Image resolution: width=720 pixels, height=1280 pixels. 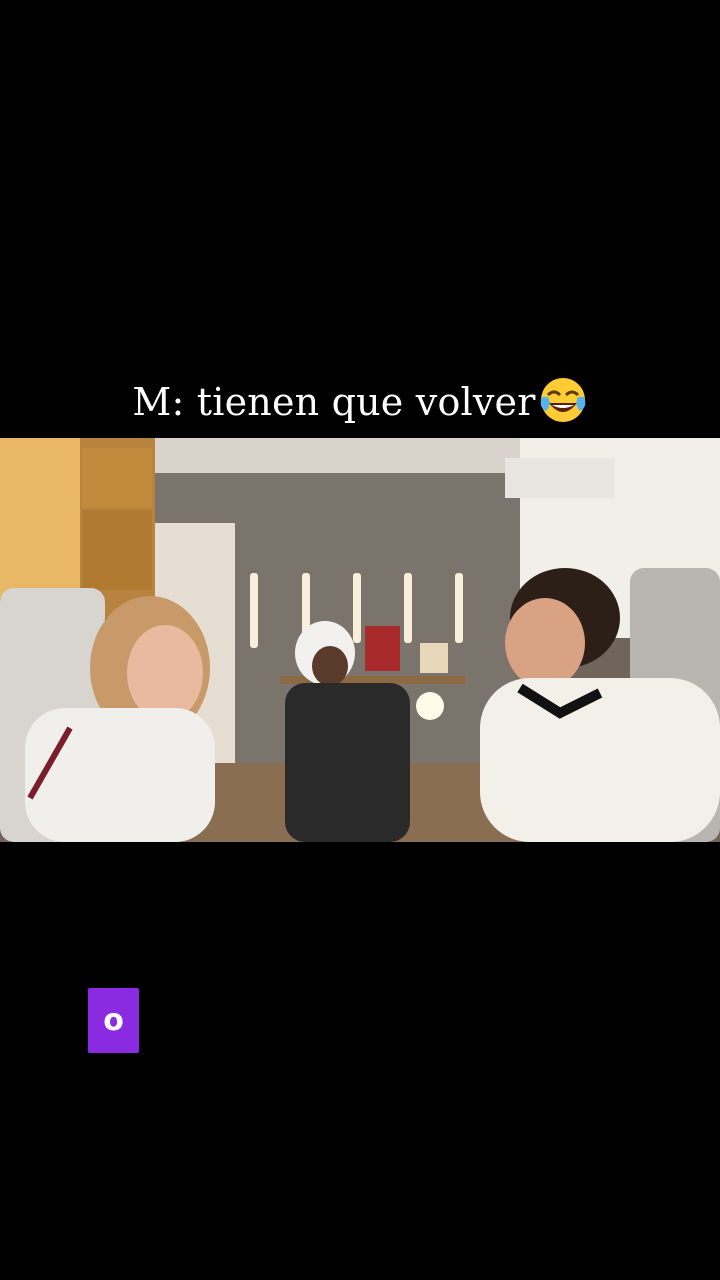 I want to click on channel-badge: o, so click(x=113, y=1020).